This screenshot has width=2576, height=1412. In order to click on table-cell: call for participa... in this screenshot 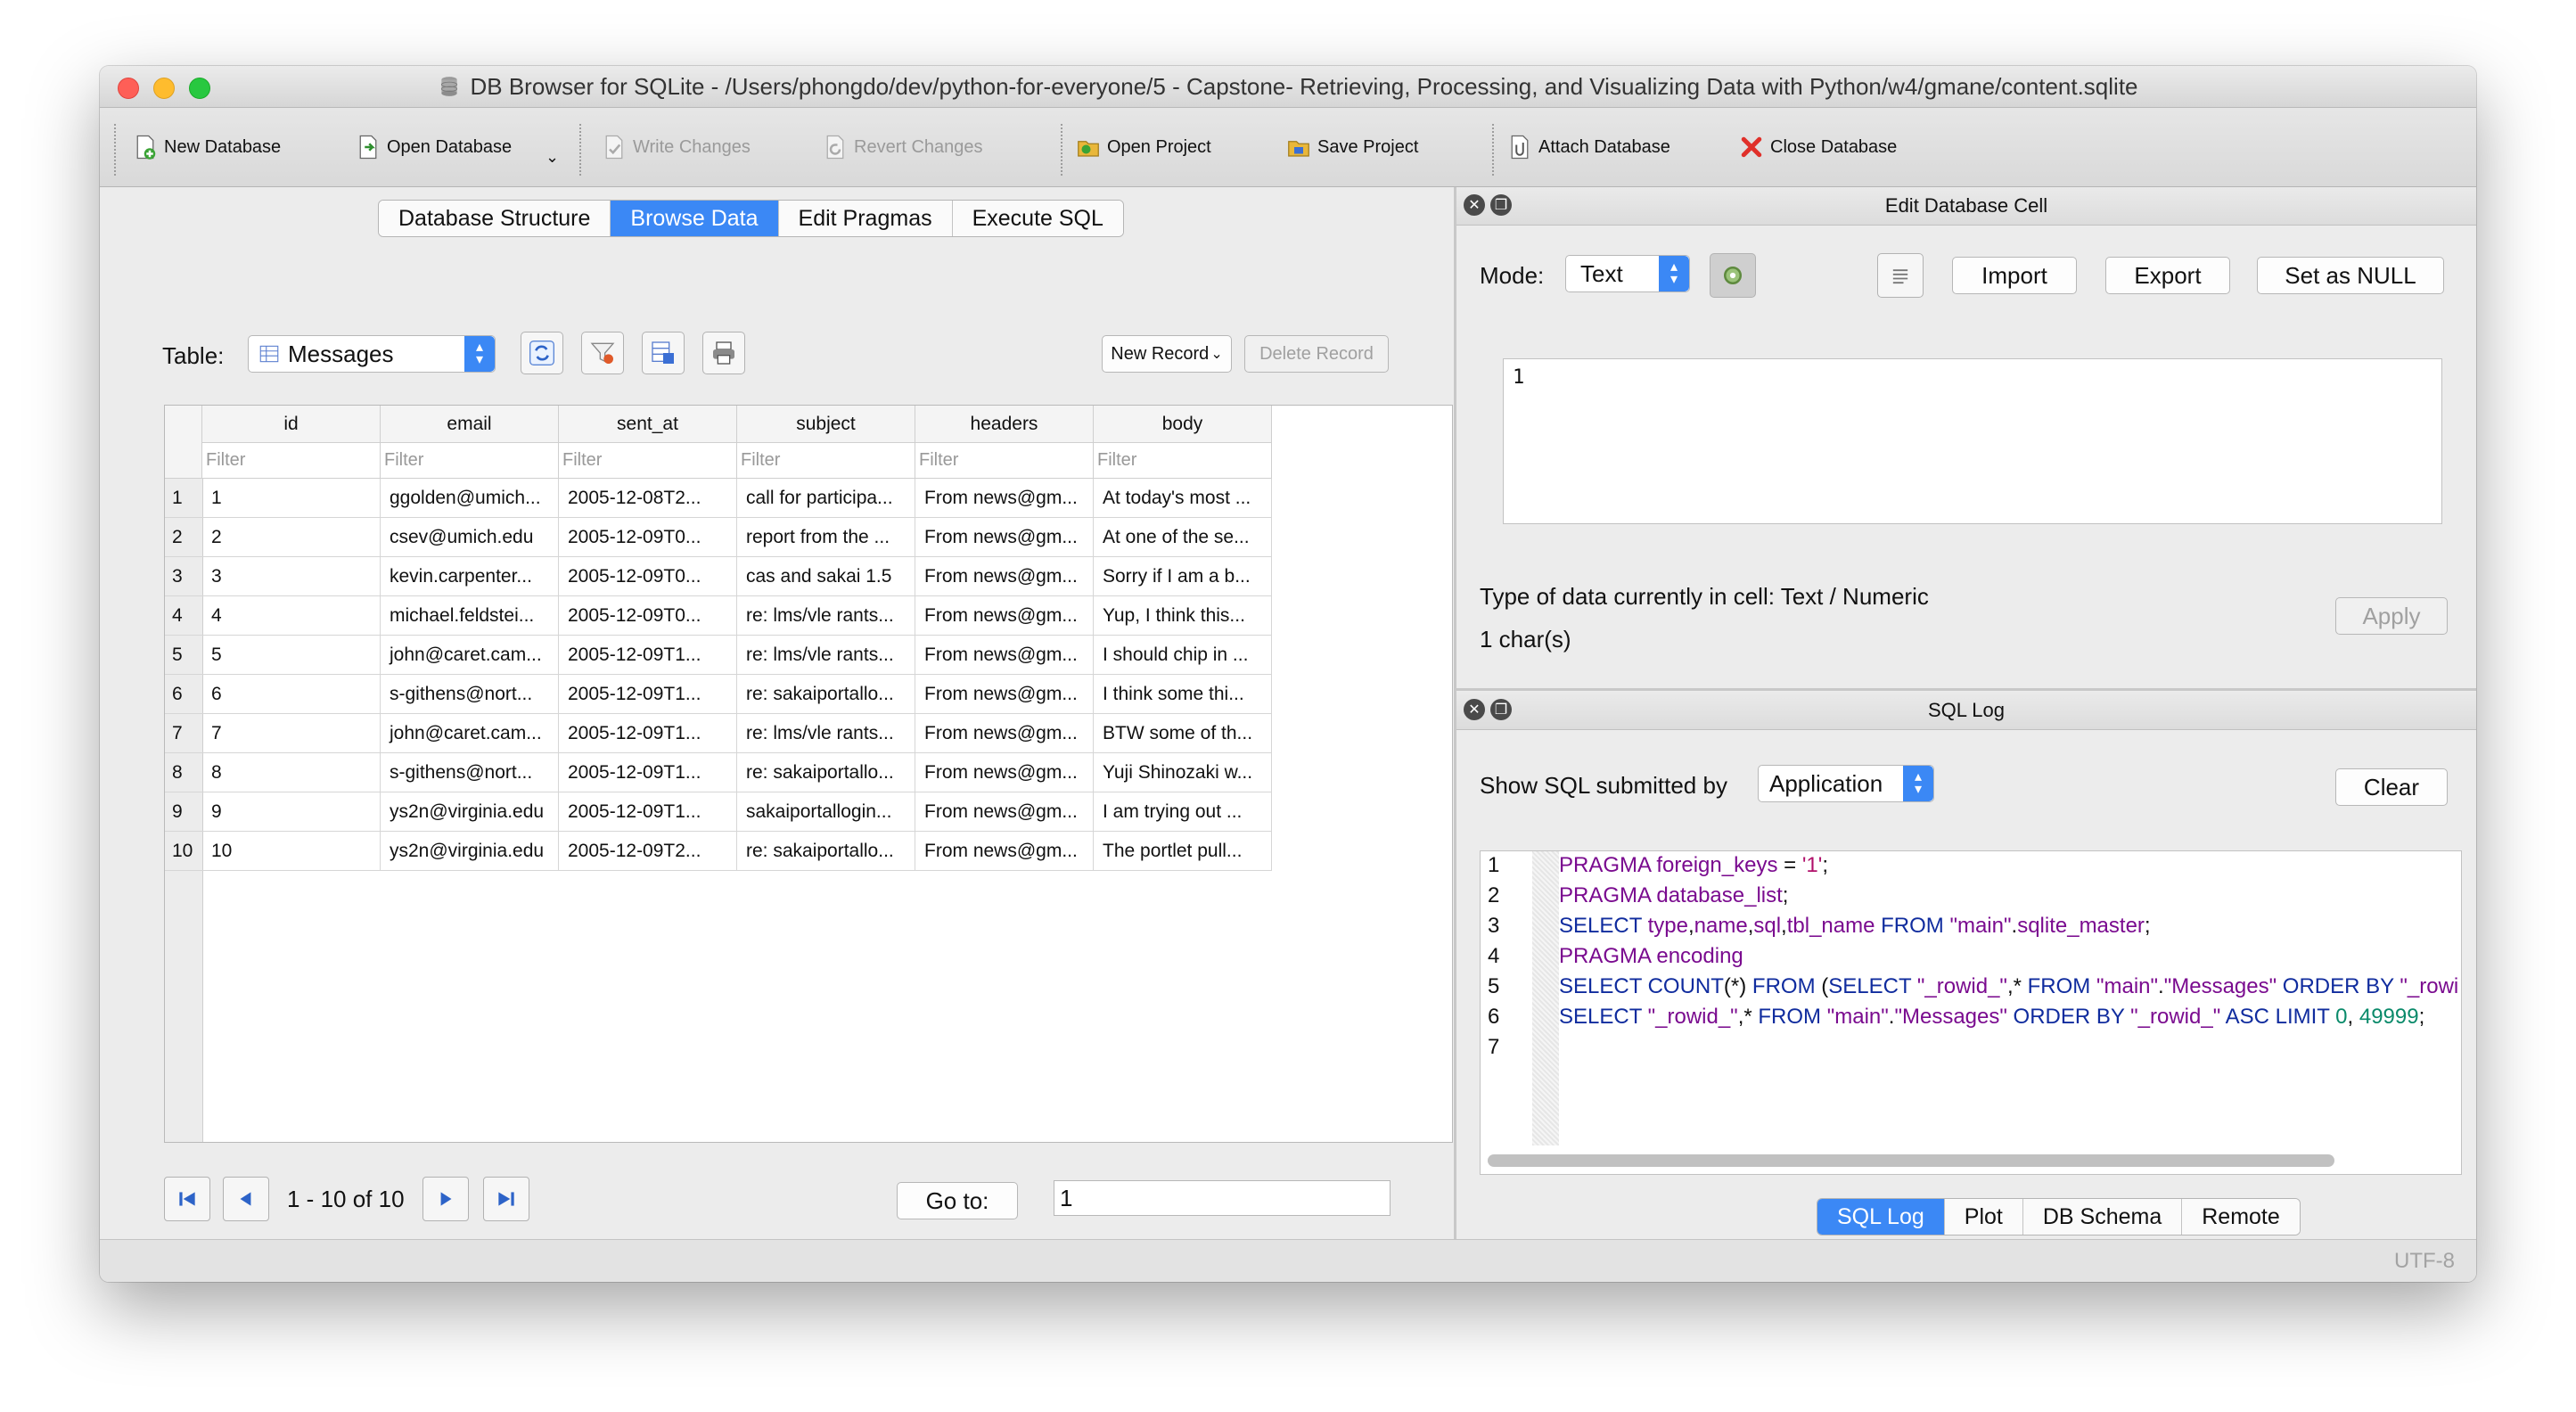, I will do `click(826, 499)`.